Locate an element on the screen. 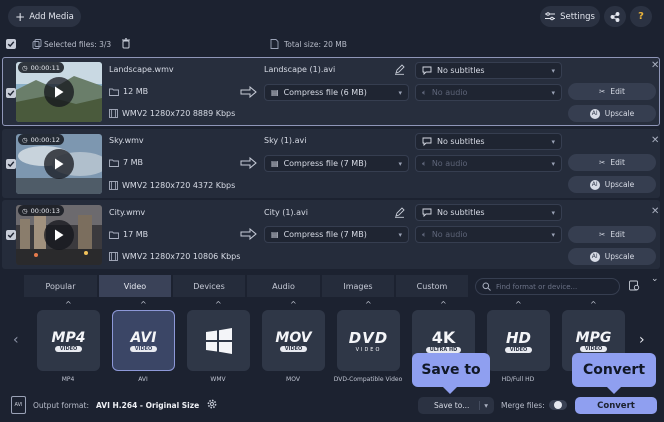 This screenshot has height=422, width=664. share-button is located at coordinates (615, 16).